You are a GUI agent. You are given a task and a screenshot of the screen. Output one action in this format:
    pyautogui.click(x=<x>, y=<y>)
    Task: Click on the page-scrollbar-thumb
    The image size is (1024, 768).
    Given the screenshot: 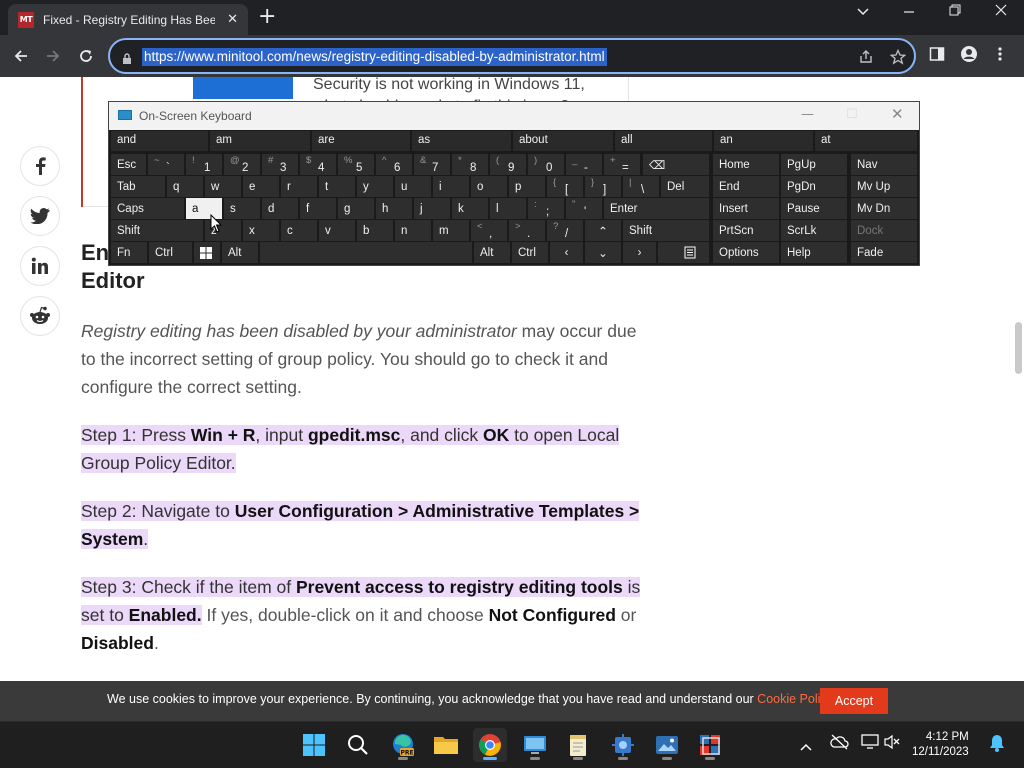 What is the action you would take?
    pyautogui.click(x=1018, y=348)
    